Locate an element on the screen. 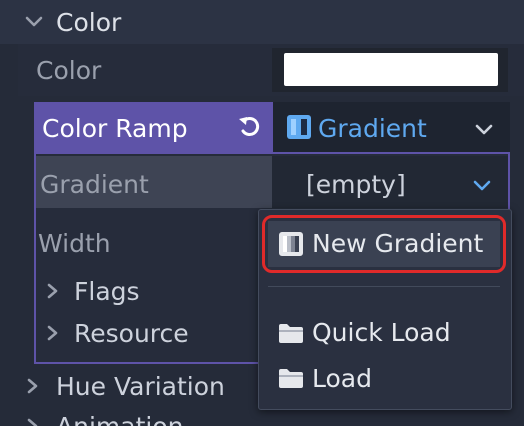 The image size is (524, 426). menu-item-load: Load is located at coordinates (384, 378).